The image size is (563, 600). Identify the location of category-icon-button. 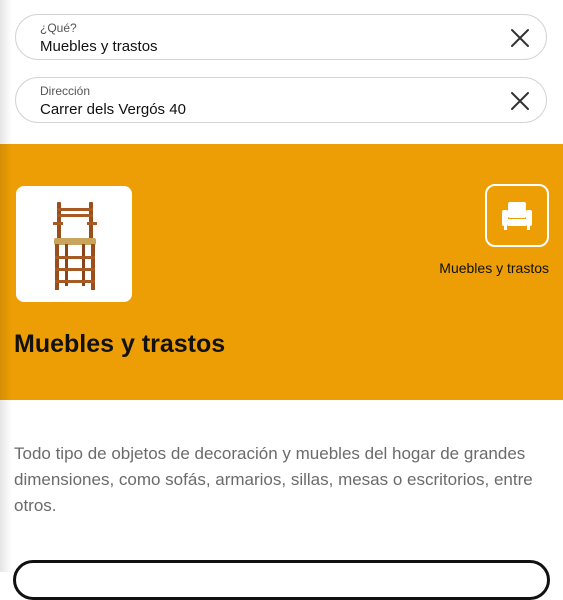
(517, 215).